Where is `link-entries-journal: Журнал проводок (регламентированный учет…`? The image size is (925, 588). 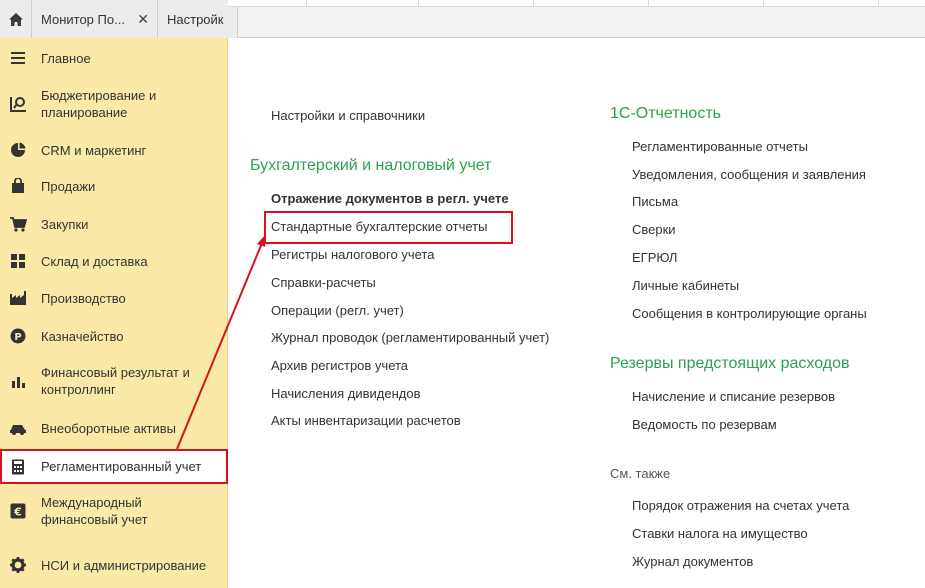
link-entries-journal: Журнал проводок (регламентированный учет… is located at coordinates (410, 337).